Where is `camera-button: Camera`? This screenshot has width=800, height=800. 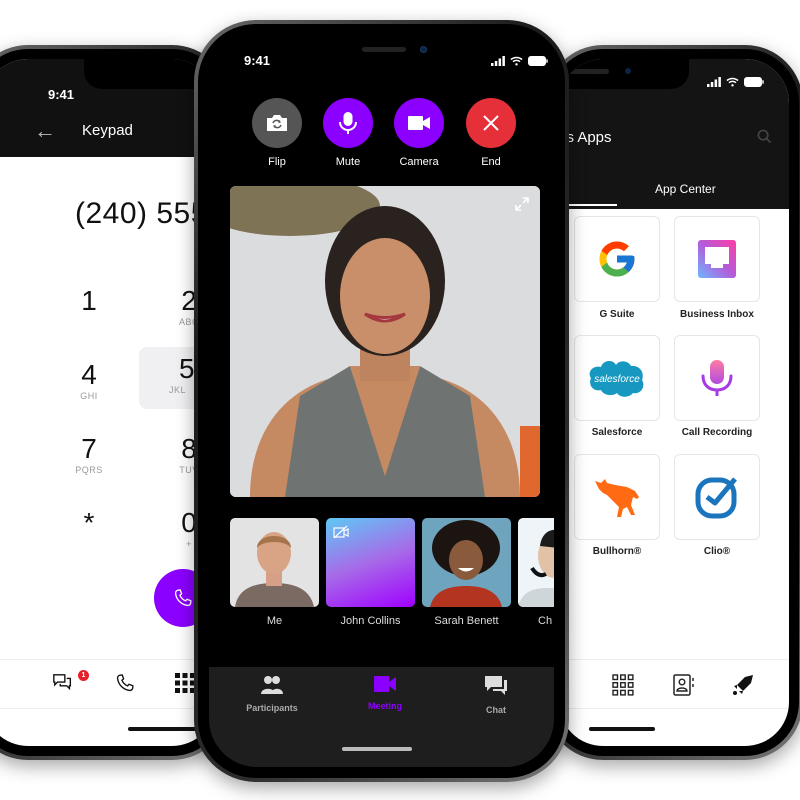
camera-button: Camera is located at coordinates (419, 133).